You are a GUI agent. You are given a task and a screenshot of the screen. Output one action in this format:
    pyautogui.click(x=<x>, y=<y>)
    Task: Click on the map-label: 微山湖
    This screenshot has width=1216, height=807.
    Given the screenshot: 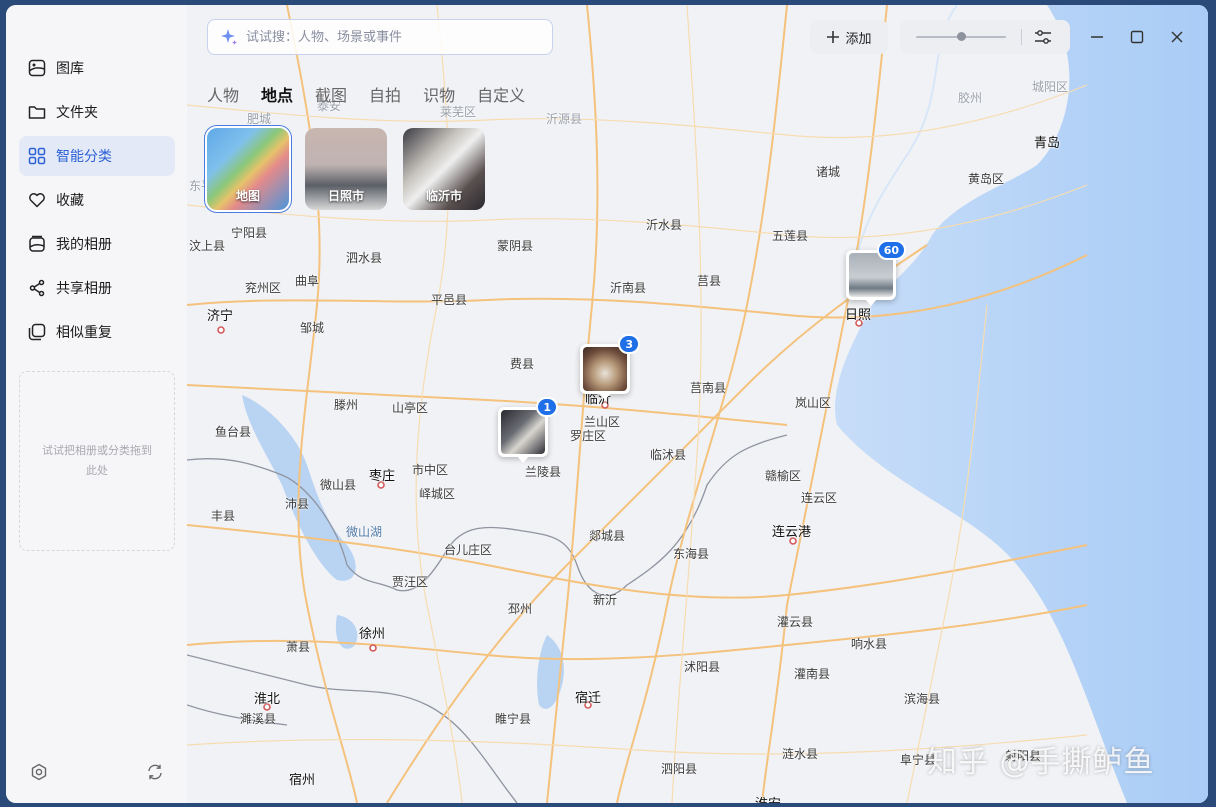 What is the action you would take?
    pyautogui.click(x=364, y=532)
    